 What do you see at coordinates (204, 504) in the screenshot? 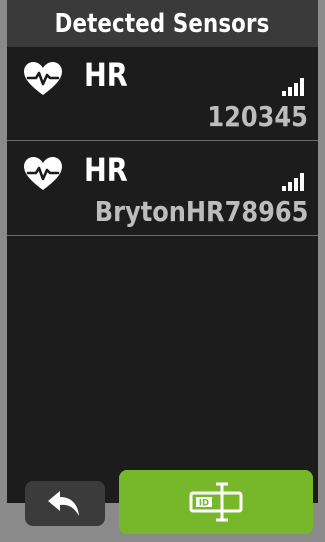
I see `svg-text: ID` at bounding box center [204, 504].